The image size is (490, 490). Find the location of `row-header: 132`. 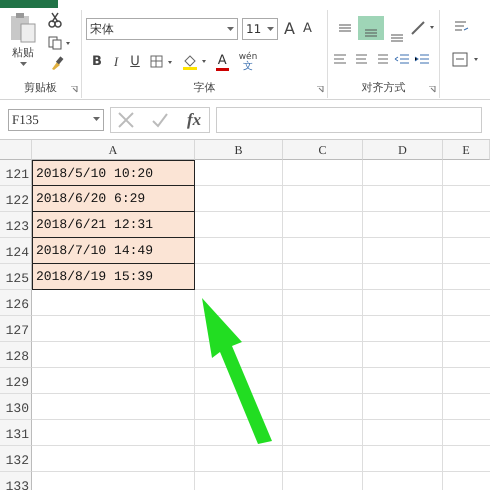

row-header: 132 is located at coordinates (16, 459).